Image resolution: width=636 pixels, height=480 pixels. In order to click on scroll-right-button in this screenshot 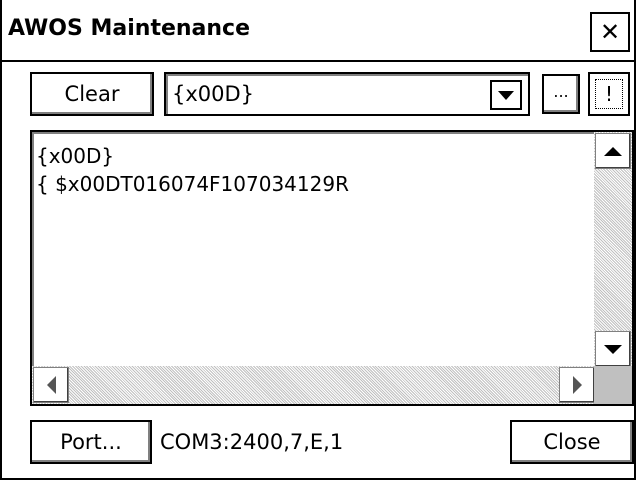, I will do `click(577, 385)`.